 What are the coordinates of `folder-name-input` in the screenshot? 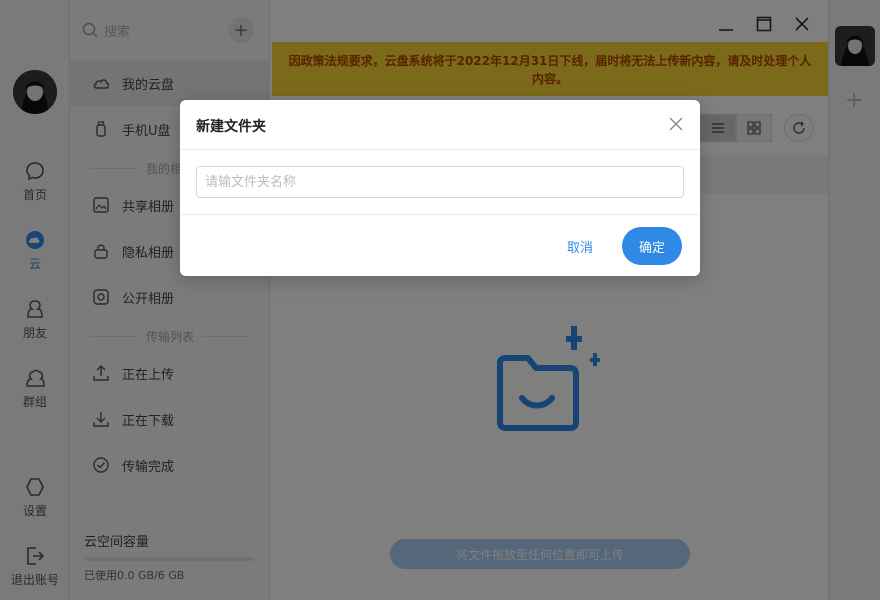 It's located at (440, 182).